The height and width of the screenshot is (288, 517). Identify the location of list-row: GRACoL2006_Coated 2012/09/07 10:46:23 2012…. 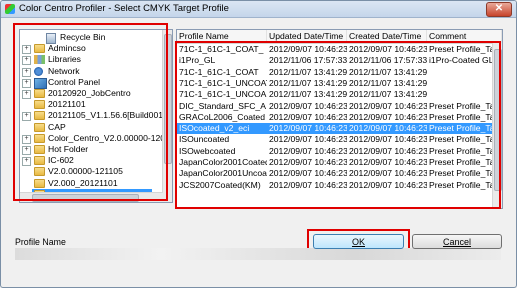
(335, 117).